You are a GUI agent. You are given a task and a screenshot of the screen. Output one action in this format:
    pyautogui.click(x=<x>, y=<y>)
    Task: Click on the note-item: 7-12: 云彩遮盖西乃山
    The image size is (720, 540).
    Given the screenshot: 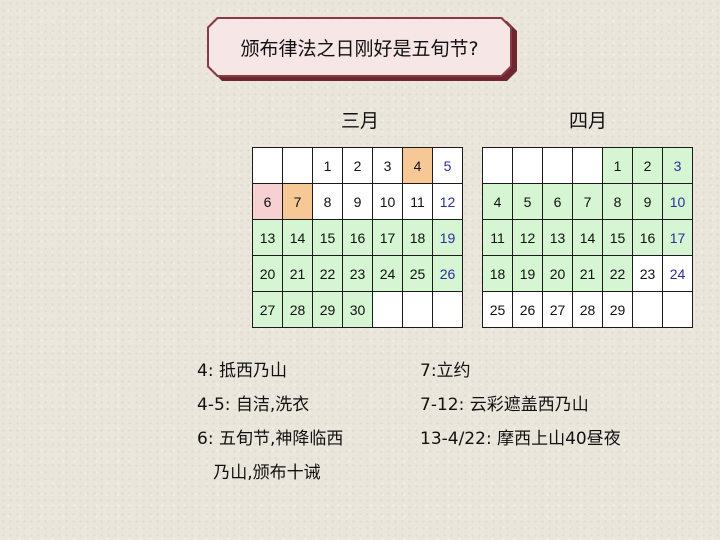 What is the action you would take?
    pyautogui.click(x=504, y=405)
    